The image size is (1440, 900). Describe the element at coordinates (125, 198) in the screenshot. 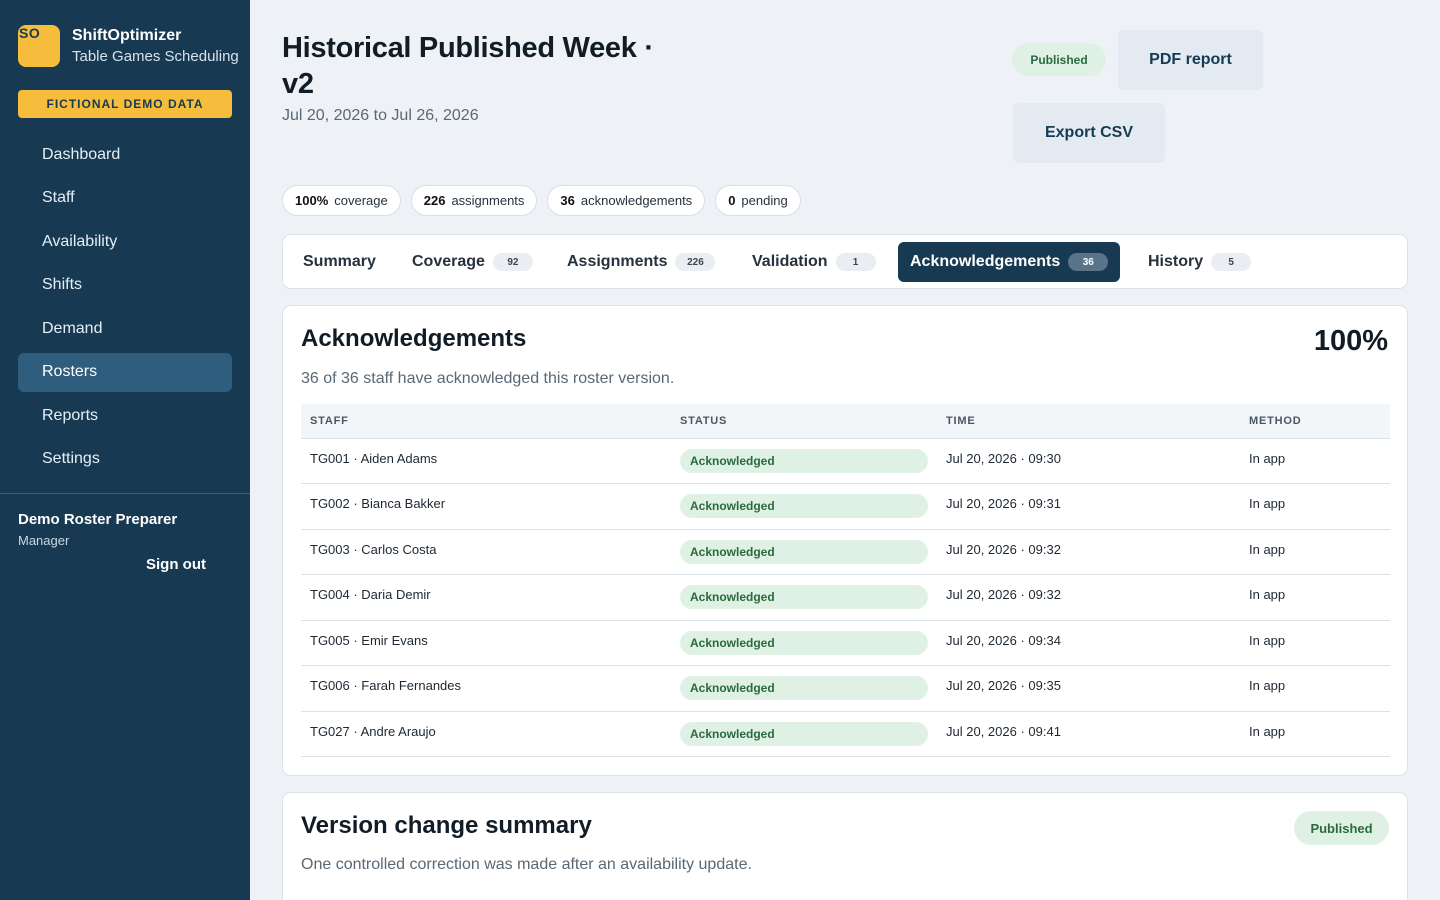

I see `sidebar-item-staff: Staff` at that location.